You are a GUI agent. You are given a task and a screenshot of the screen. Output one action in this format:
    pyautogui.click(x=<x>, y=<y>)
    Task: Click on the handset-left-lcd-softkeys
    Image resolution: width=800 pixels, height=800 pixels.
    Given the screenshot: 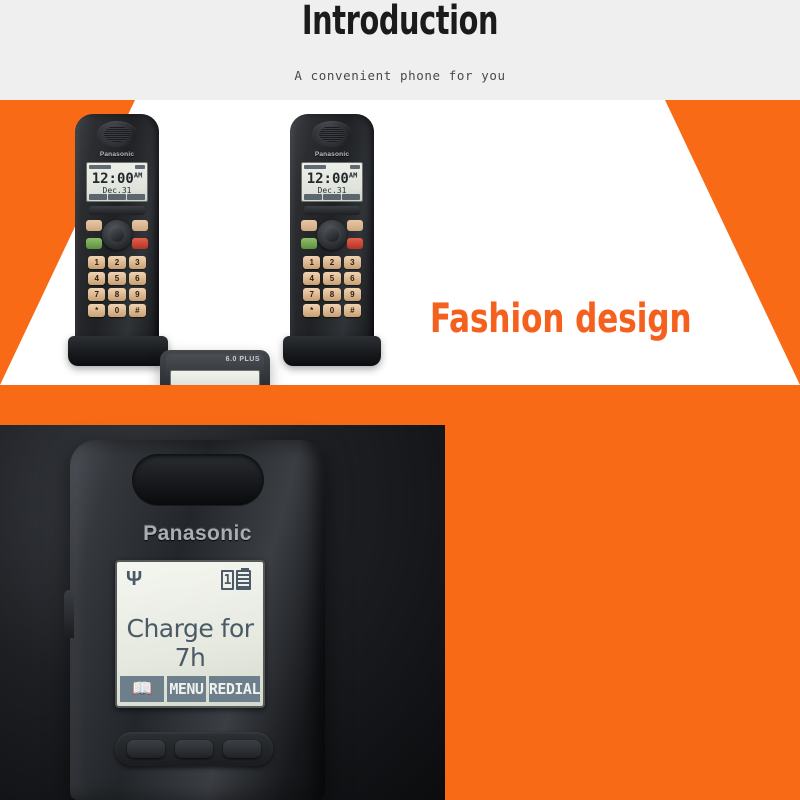 What is the action you would take?
    pyautogui.click(x=117, y=197)
    